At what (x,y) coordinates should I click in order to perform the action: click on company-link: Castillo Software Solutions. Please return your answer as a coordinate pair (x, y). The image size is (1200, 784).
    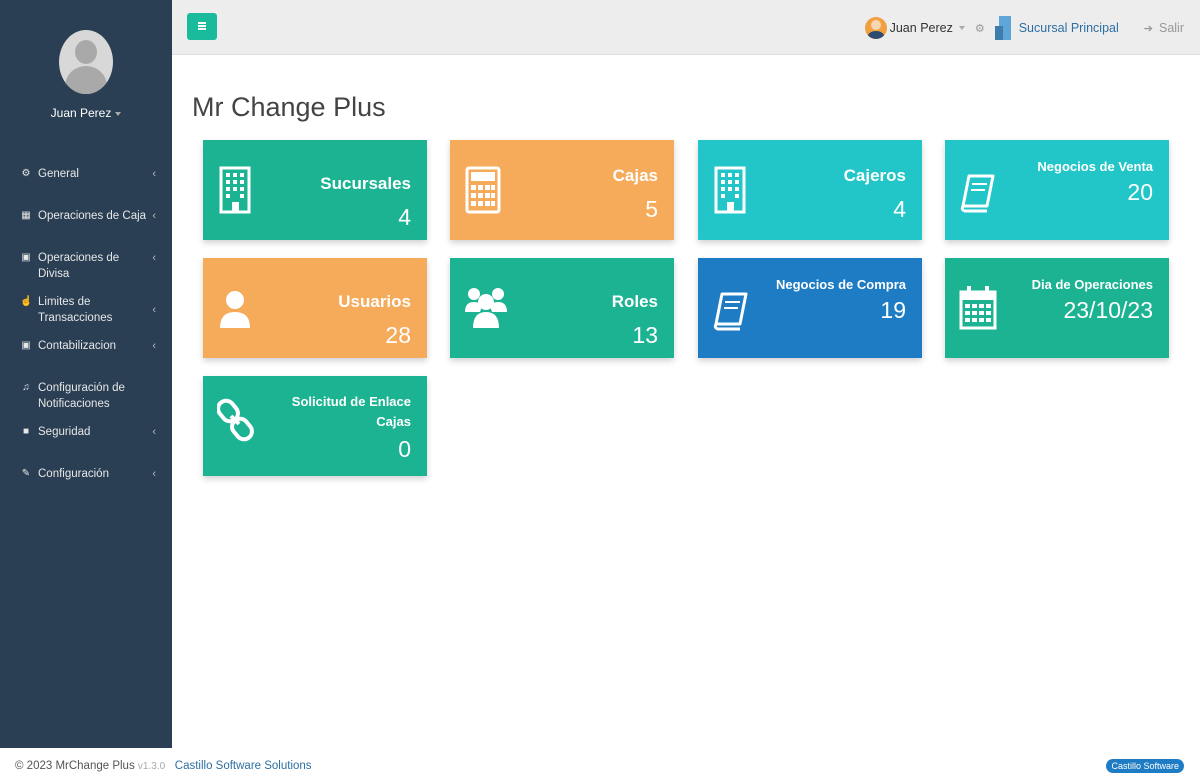
    Looking at the image, I should click on (243, 766).